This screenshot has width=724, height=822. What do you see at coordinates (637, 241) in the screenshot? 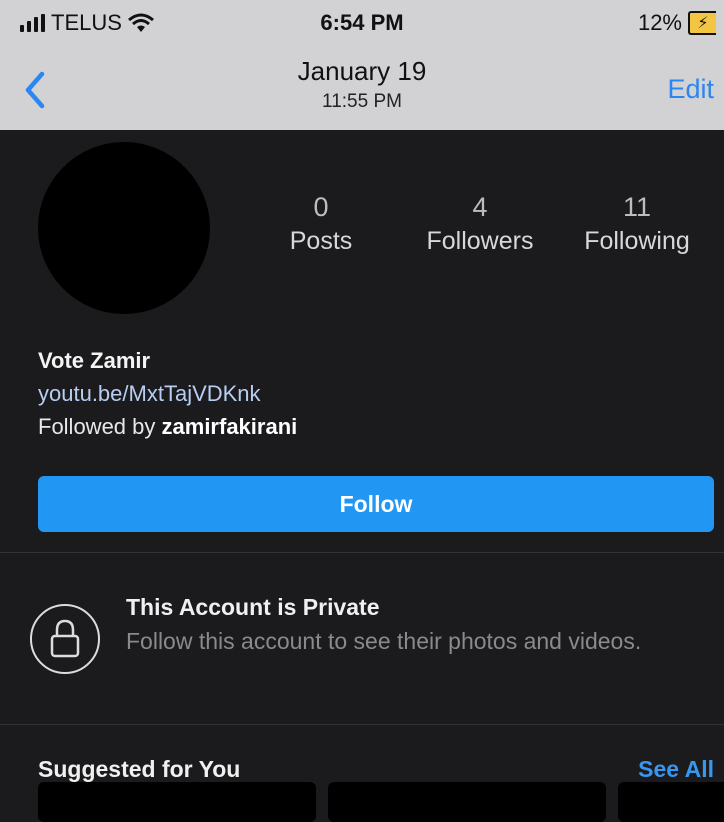
I see `following-label: Following` at bounding box center [637, 241].